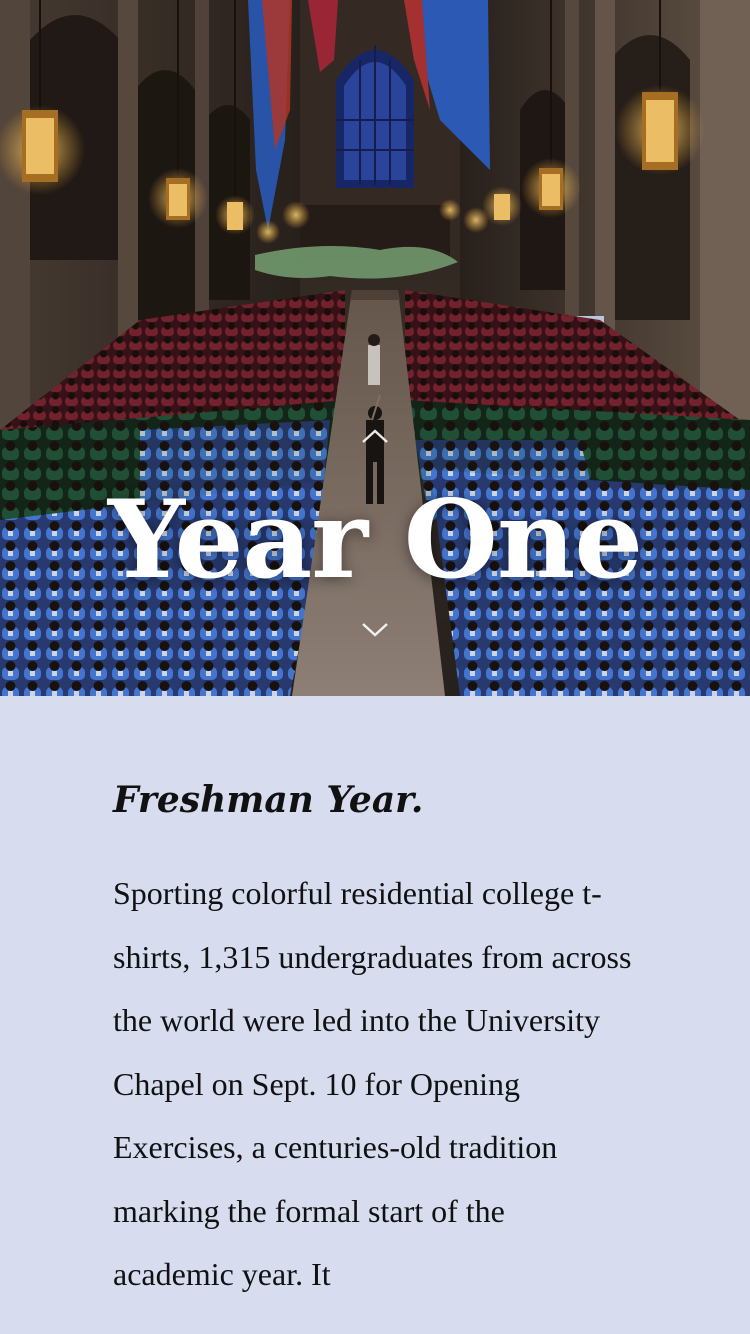 The height and width of the screenshot is (1334, 750). What do you see at coordinates (268, 800) in the screenshot?
I see `section-heading: Freshman Year.` at bounding box center [268, 800].